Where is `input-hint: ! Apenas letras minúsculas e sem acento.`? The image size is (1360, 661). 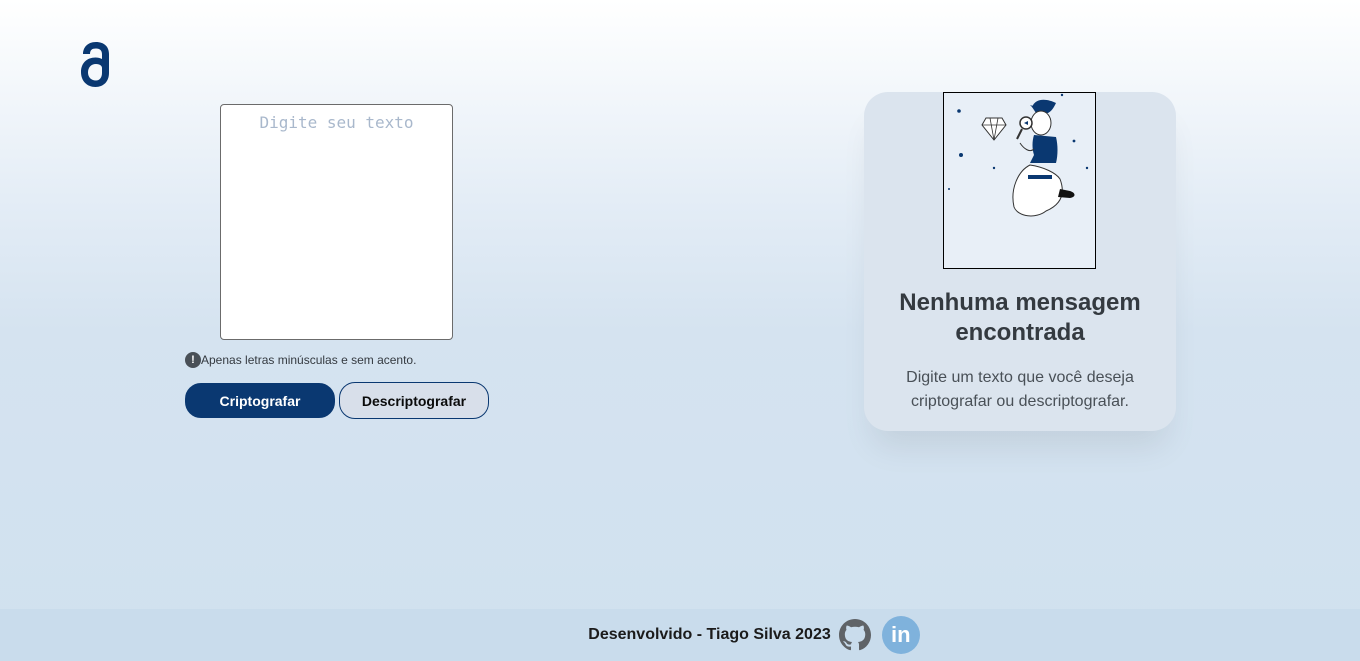 input-hint: ! Apenas letras minúsculas e sem acento. is located at coordinates (300, 360).